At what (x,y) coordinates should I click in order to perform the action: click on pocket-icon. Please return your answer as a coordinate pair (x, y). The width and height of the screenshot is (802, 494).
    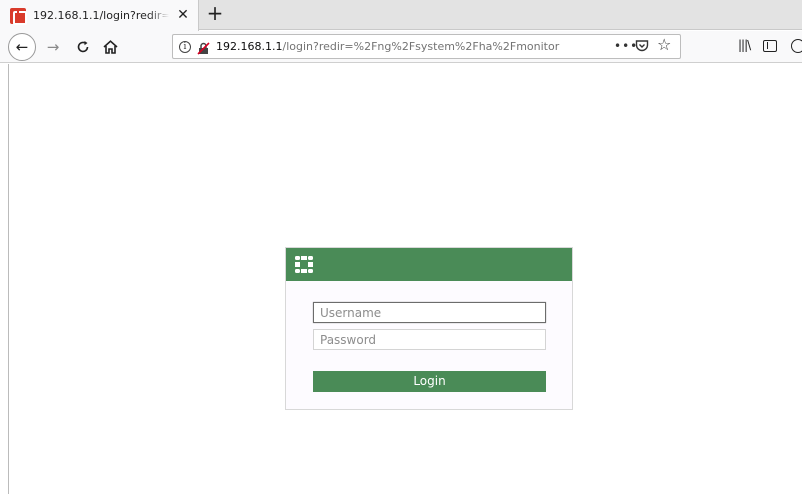
    Looking at the image, I should click on (642, 45).